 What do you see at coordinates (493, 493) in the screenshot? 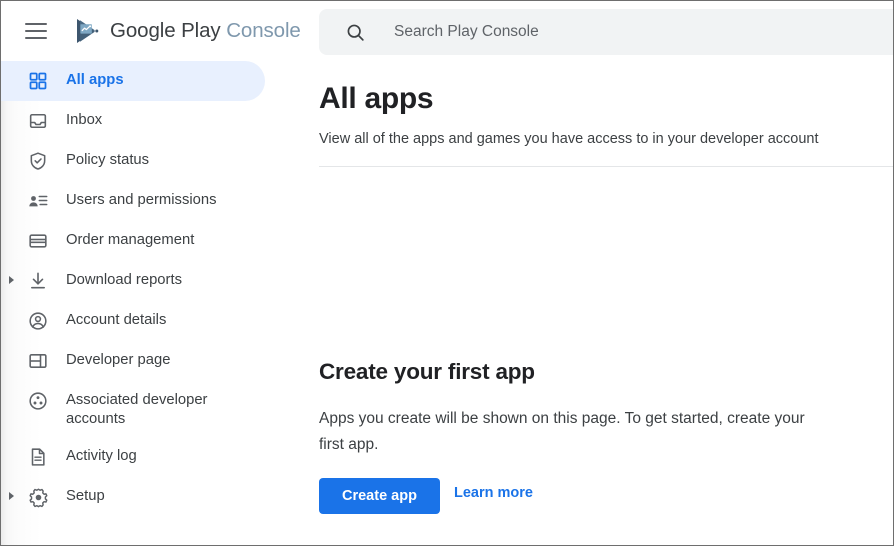
I see `learn-more-link: Learn more` at bounding box center [493, 493].